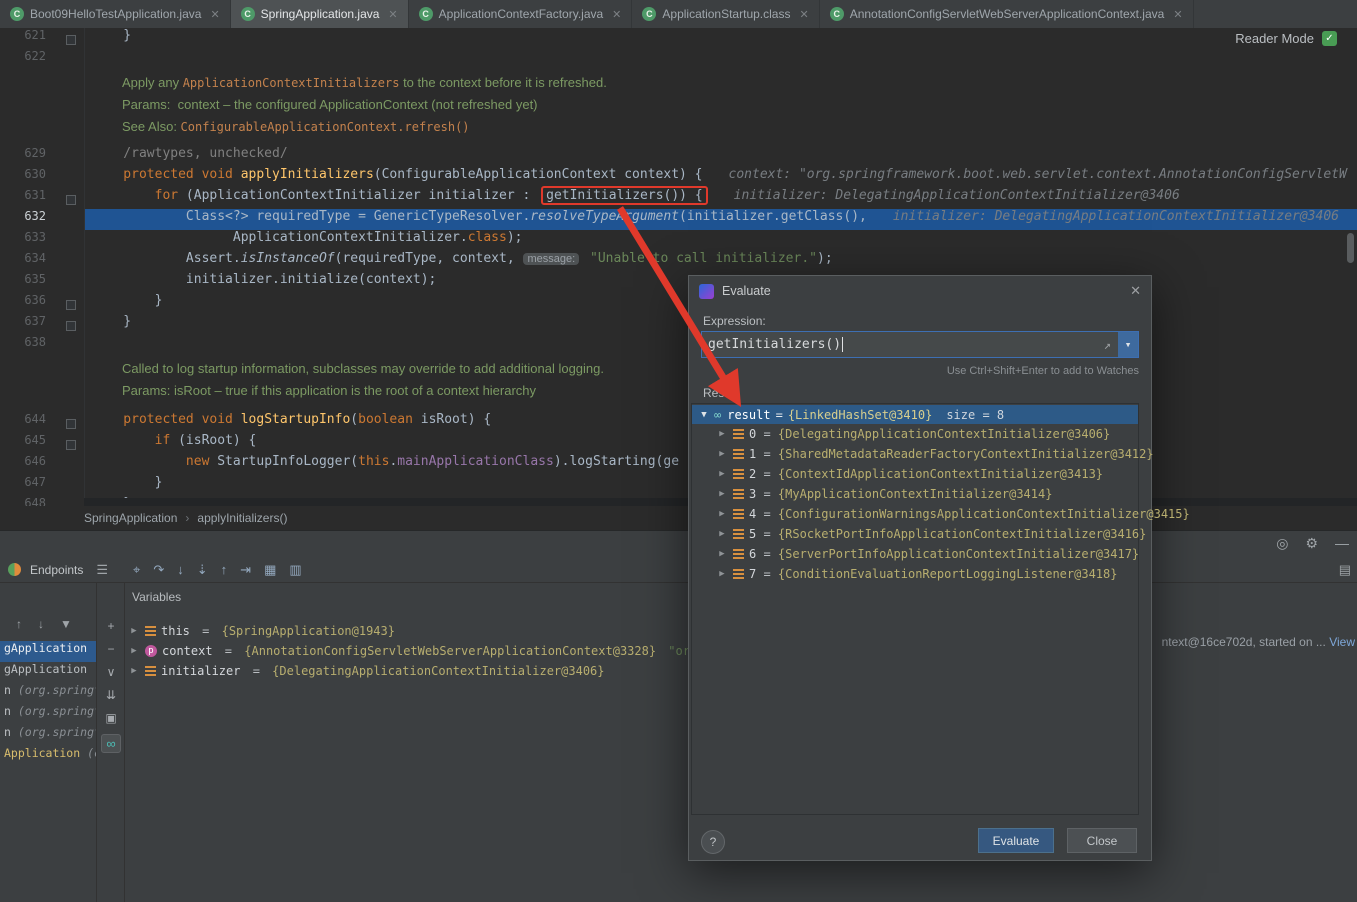 The image size is (1357, 902). Describe the element at coordinates (678, 282) in the screenshot. I see `code-line: 635 initializer.initialize(context);` at that location.